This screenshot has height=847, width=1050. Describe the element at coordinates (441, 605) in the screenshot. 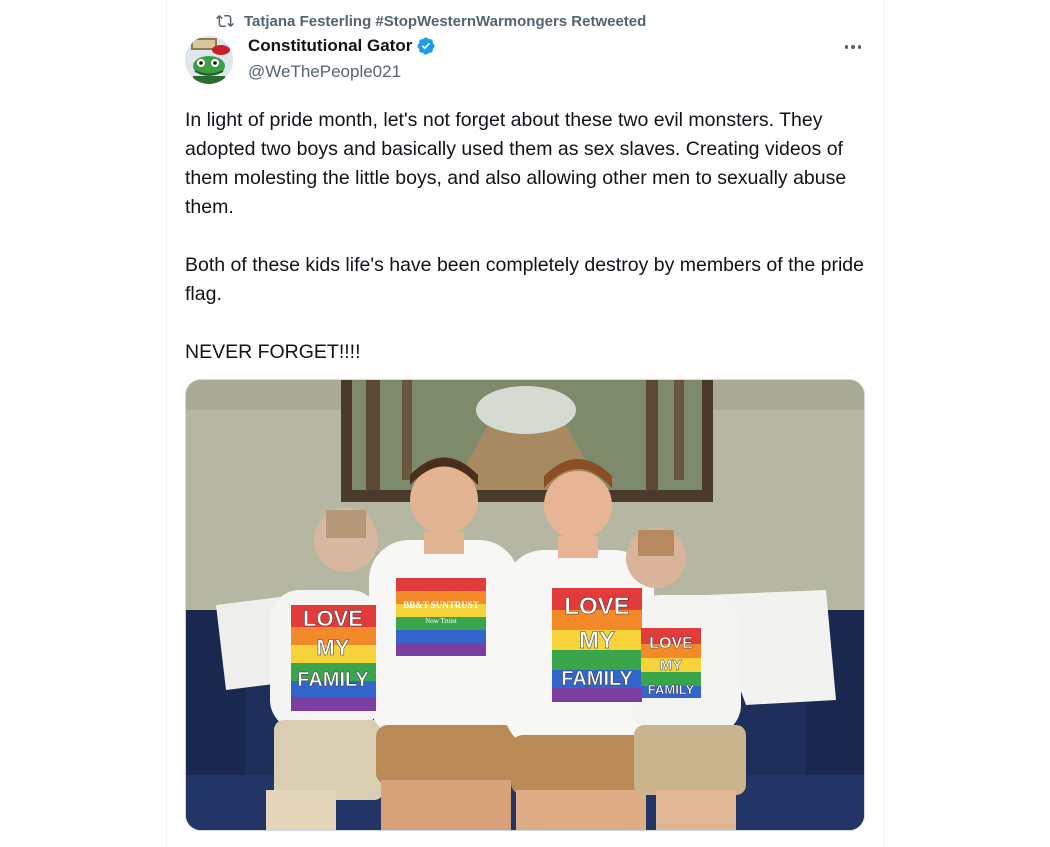

I see `shirt-logo: BB&T SUNTRUST` at that location.